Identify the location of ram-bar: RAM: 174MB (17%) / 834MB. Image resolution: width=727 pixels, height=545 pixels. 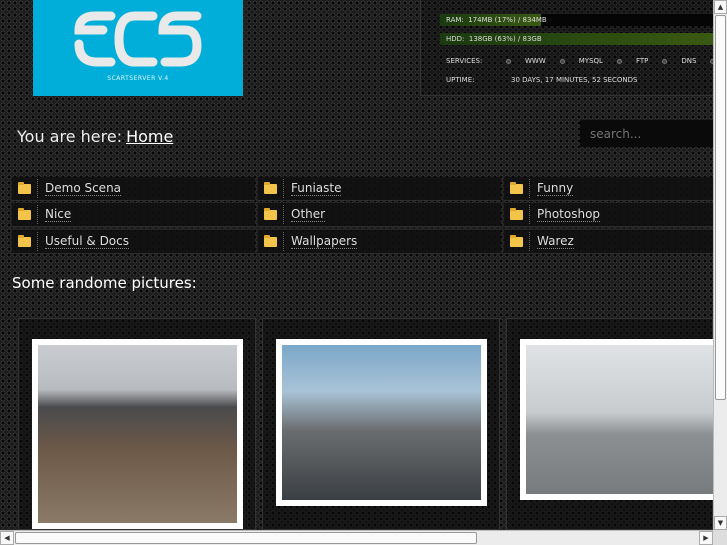
(577, 20).